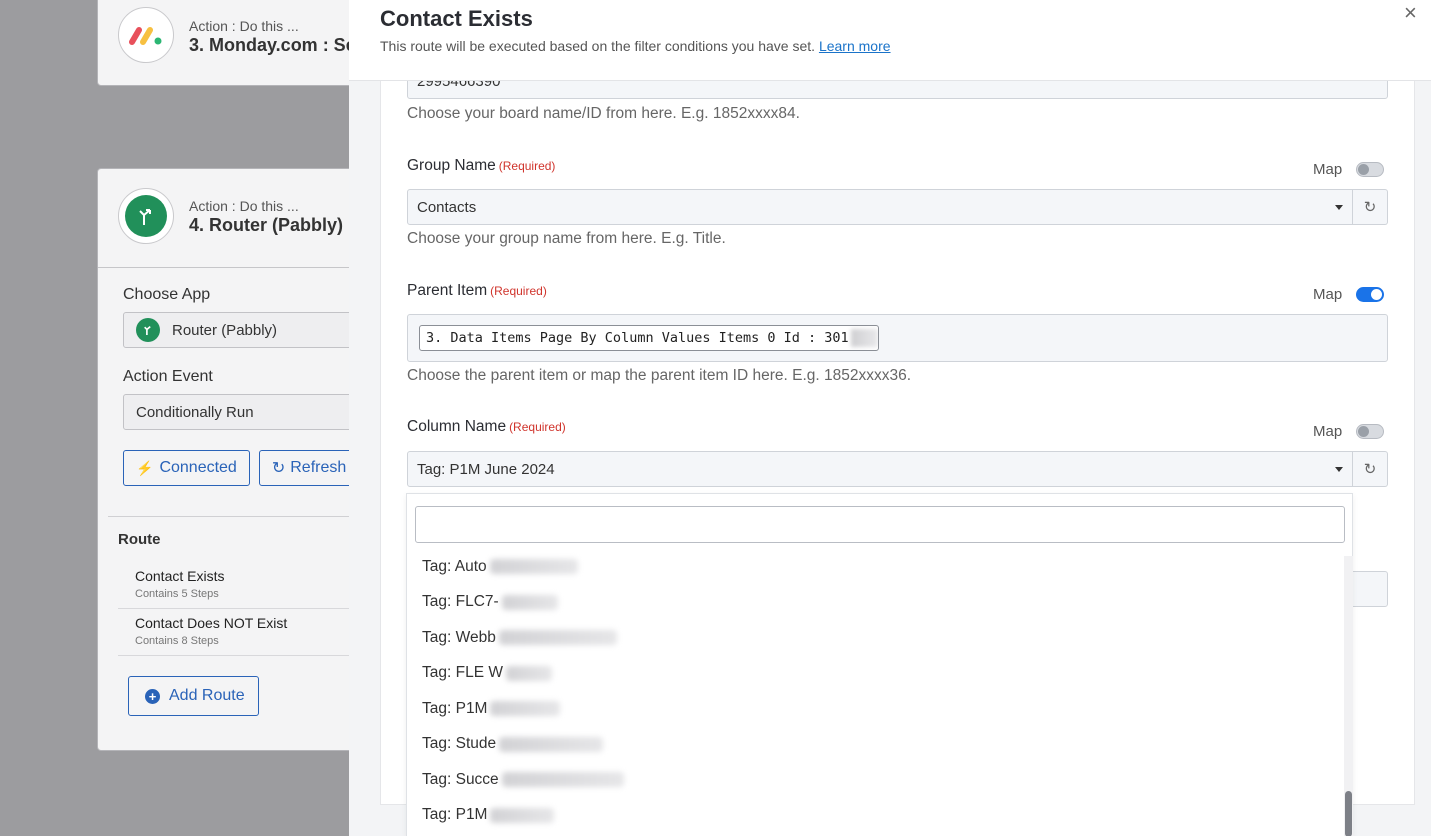 The width and height of the screenshot is (1431, 836). Describe the element at coordinates (195, 412) in the screenshot. I see `action-event-value: Conditionally Run` at that location.